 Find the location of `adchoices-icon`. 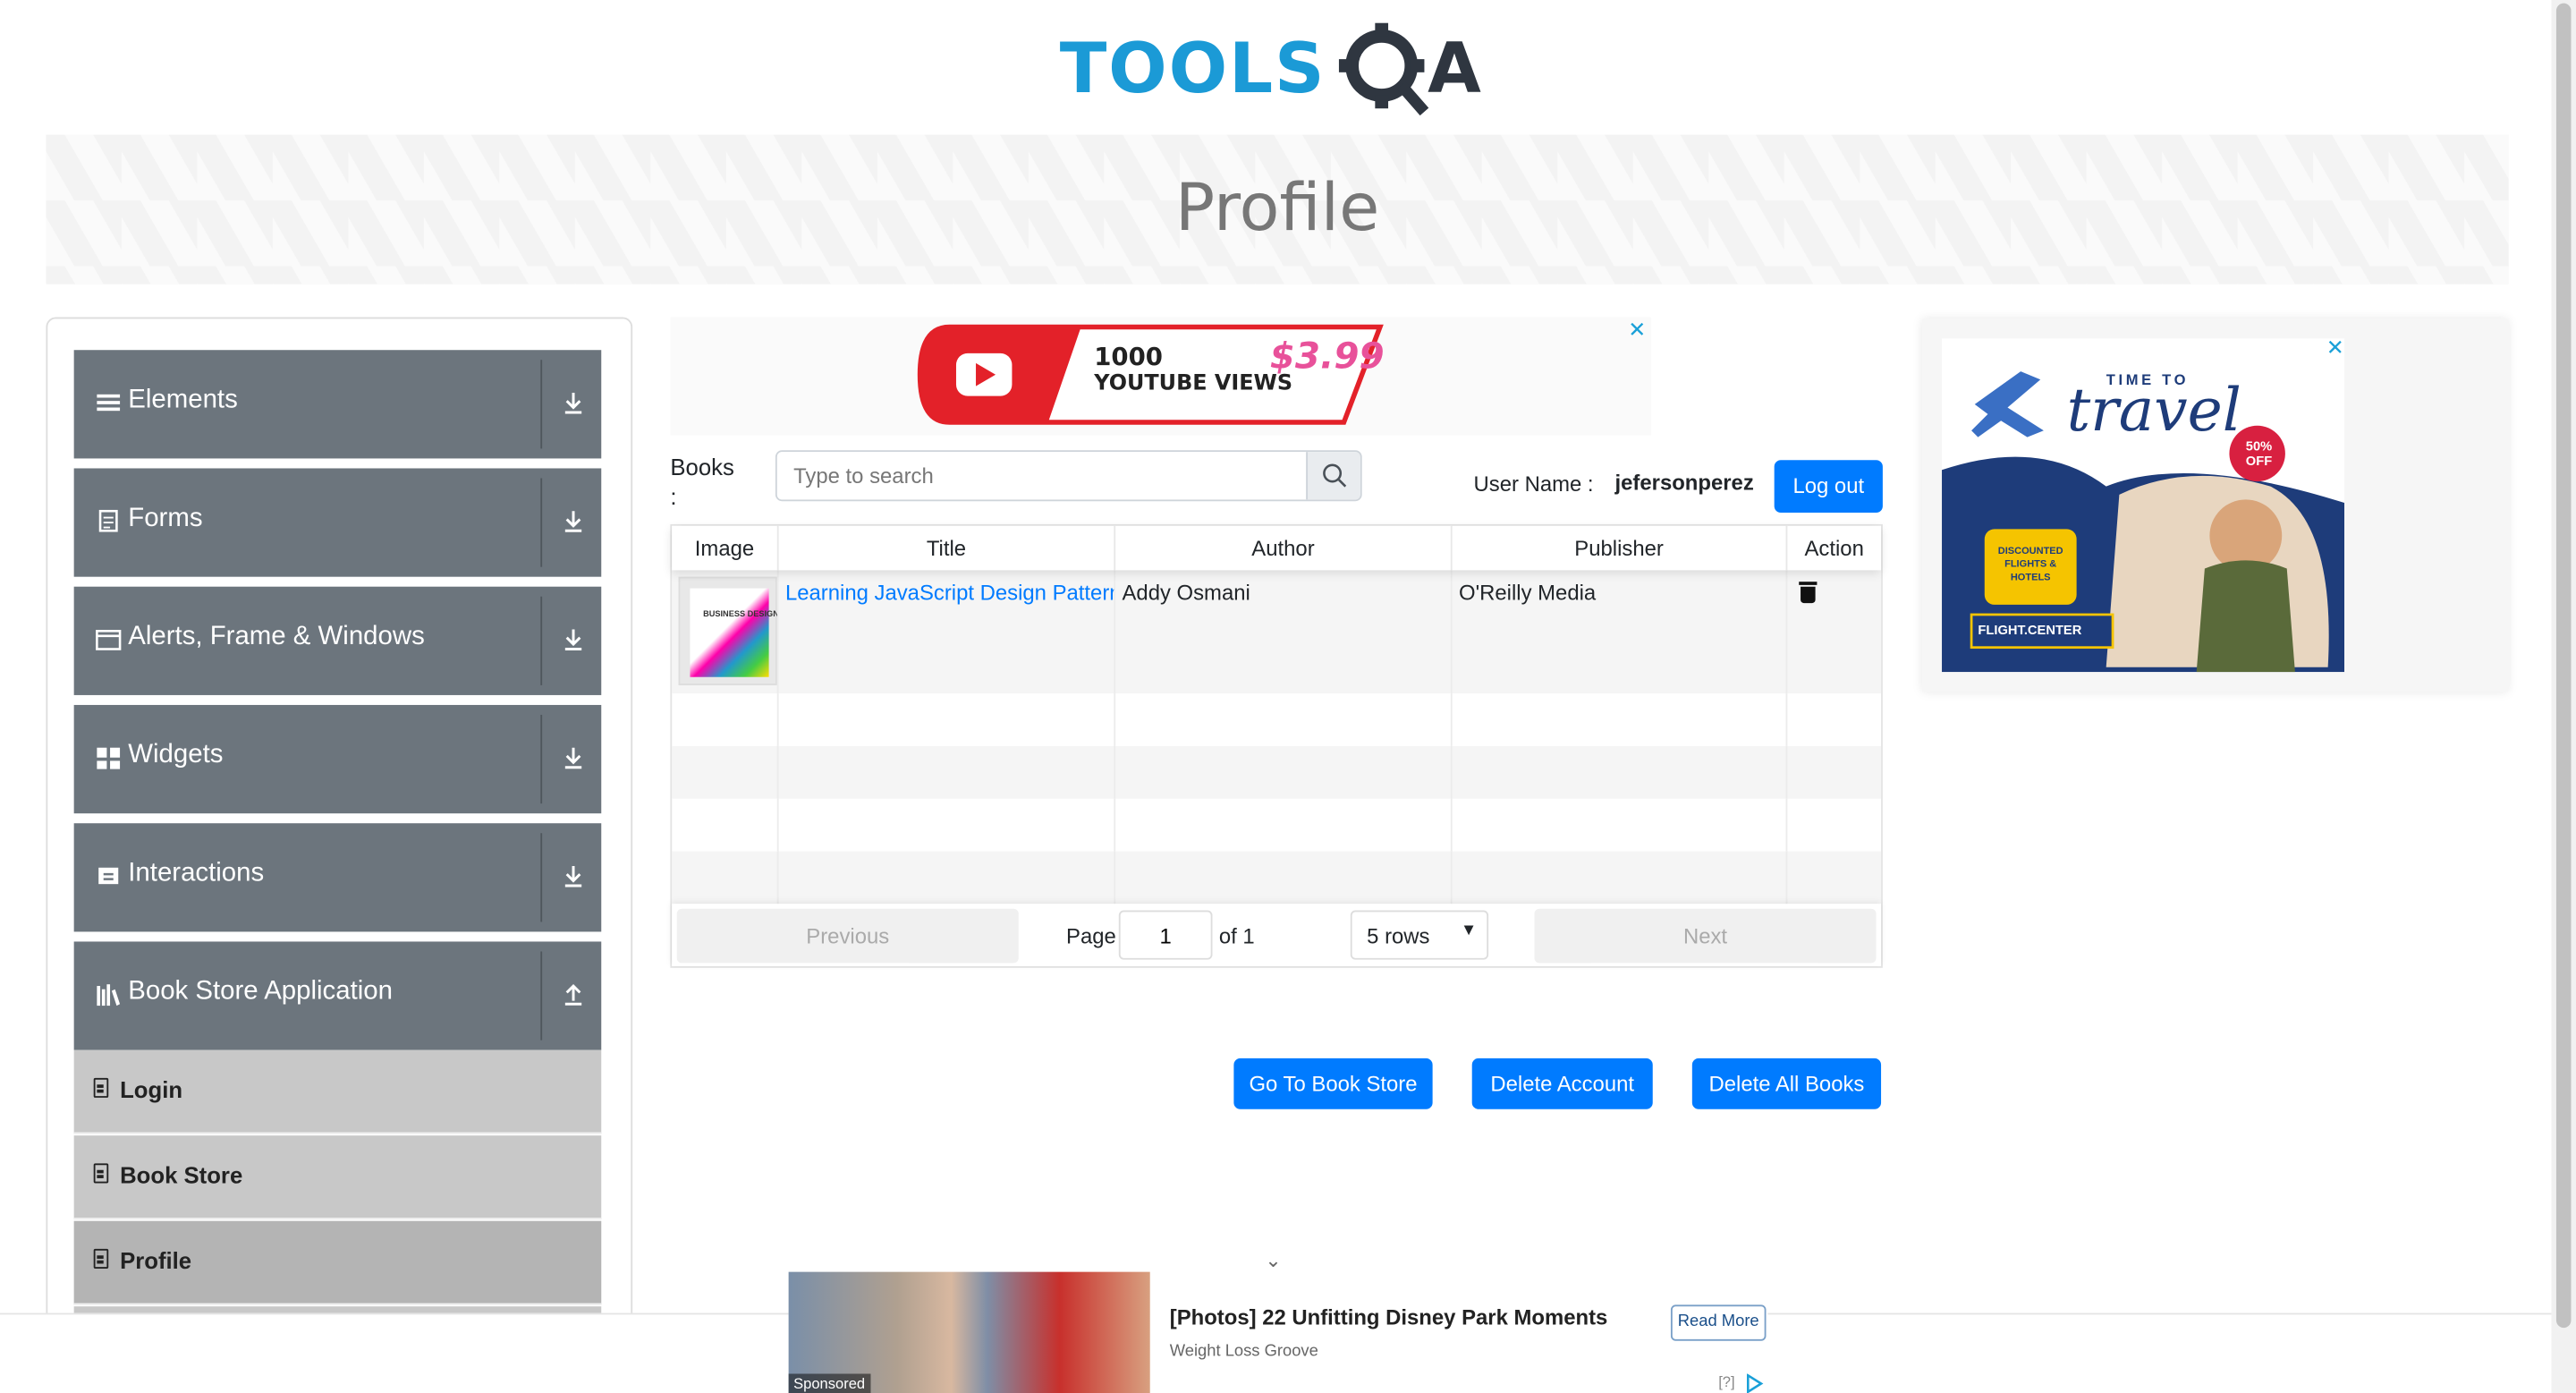

adchoices-icon is located at coordinates (1755, 1383).